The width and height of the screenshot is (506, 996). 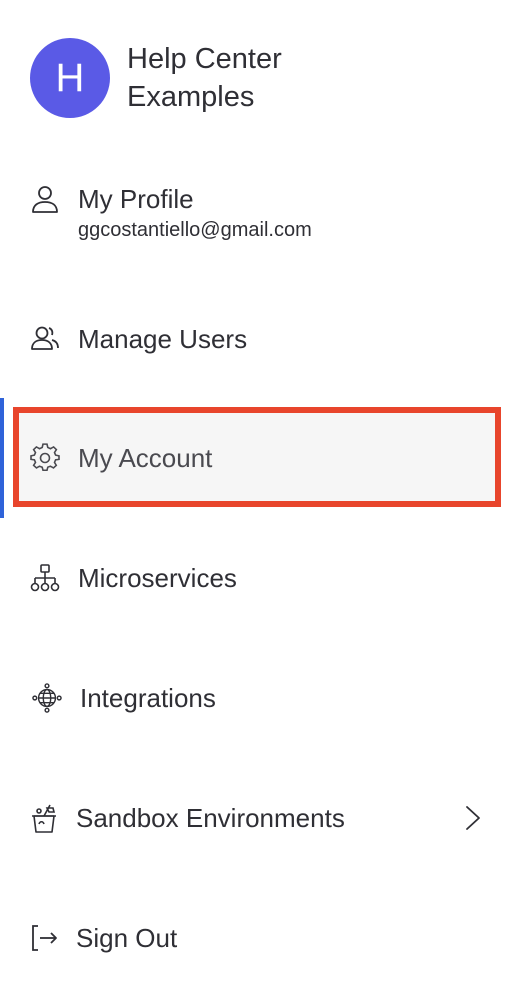 What do you see at coordinates (204, 78) in the screenshot?
I see `app-title: Help Center Examples` at bounding box center [204, 78].